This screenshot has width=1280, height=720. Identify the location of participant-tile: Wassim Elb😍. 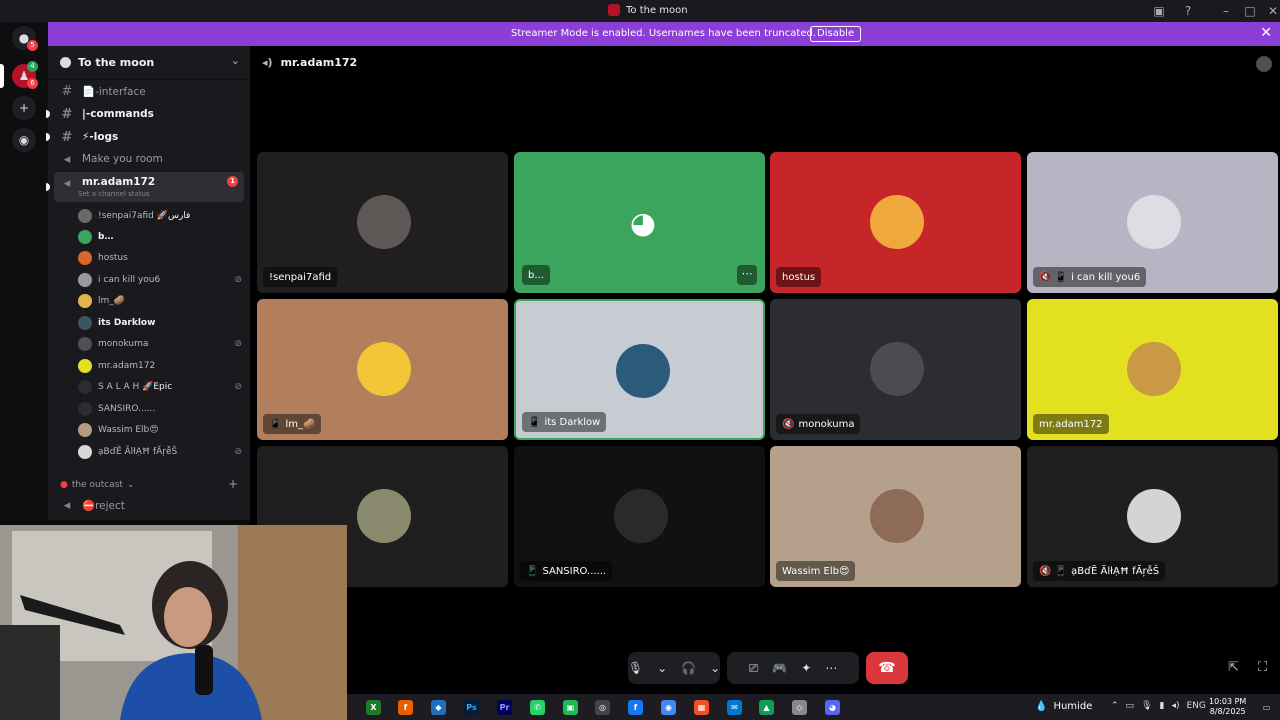
(895, 516).